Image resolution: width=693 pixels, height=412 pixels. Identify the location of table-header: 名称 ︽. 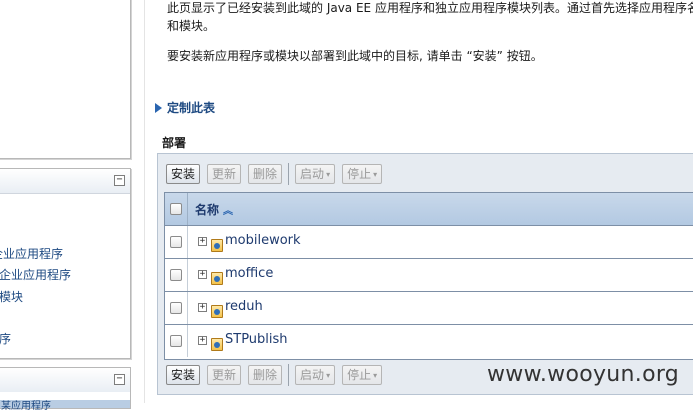
(429, 209).